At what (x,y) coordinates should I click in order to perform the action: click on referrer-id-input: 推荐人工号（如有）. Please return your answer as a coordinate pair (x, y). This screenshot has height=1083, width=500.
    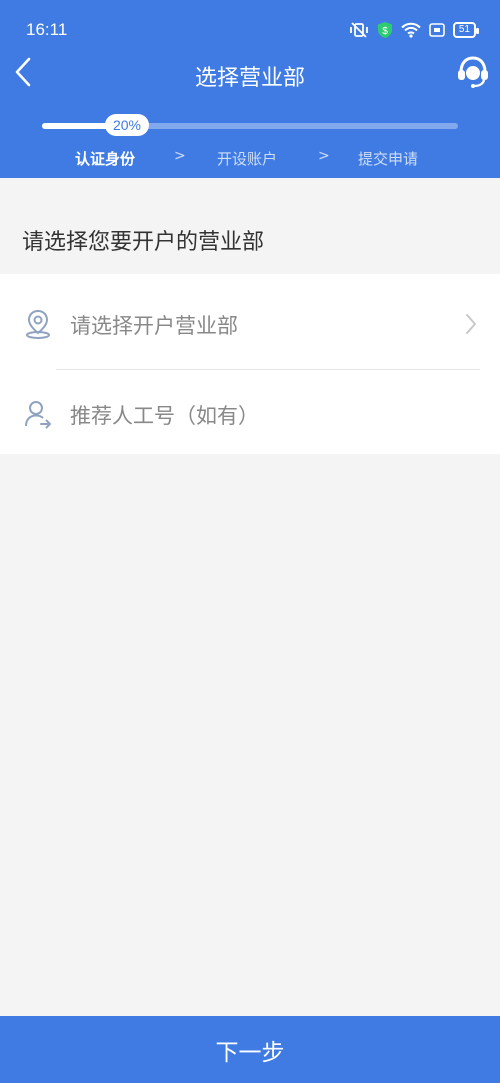
    Looking at the image, I should click on (164, 415).